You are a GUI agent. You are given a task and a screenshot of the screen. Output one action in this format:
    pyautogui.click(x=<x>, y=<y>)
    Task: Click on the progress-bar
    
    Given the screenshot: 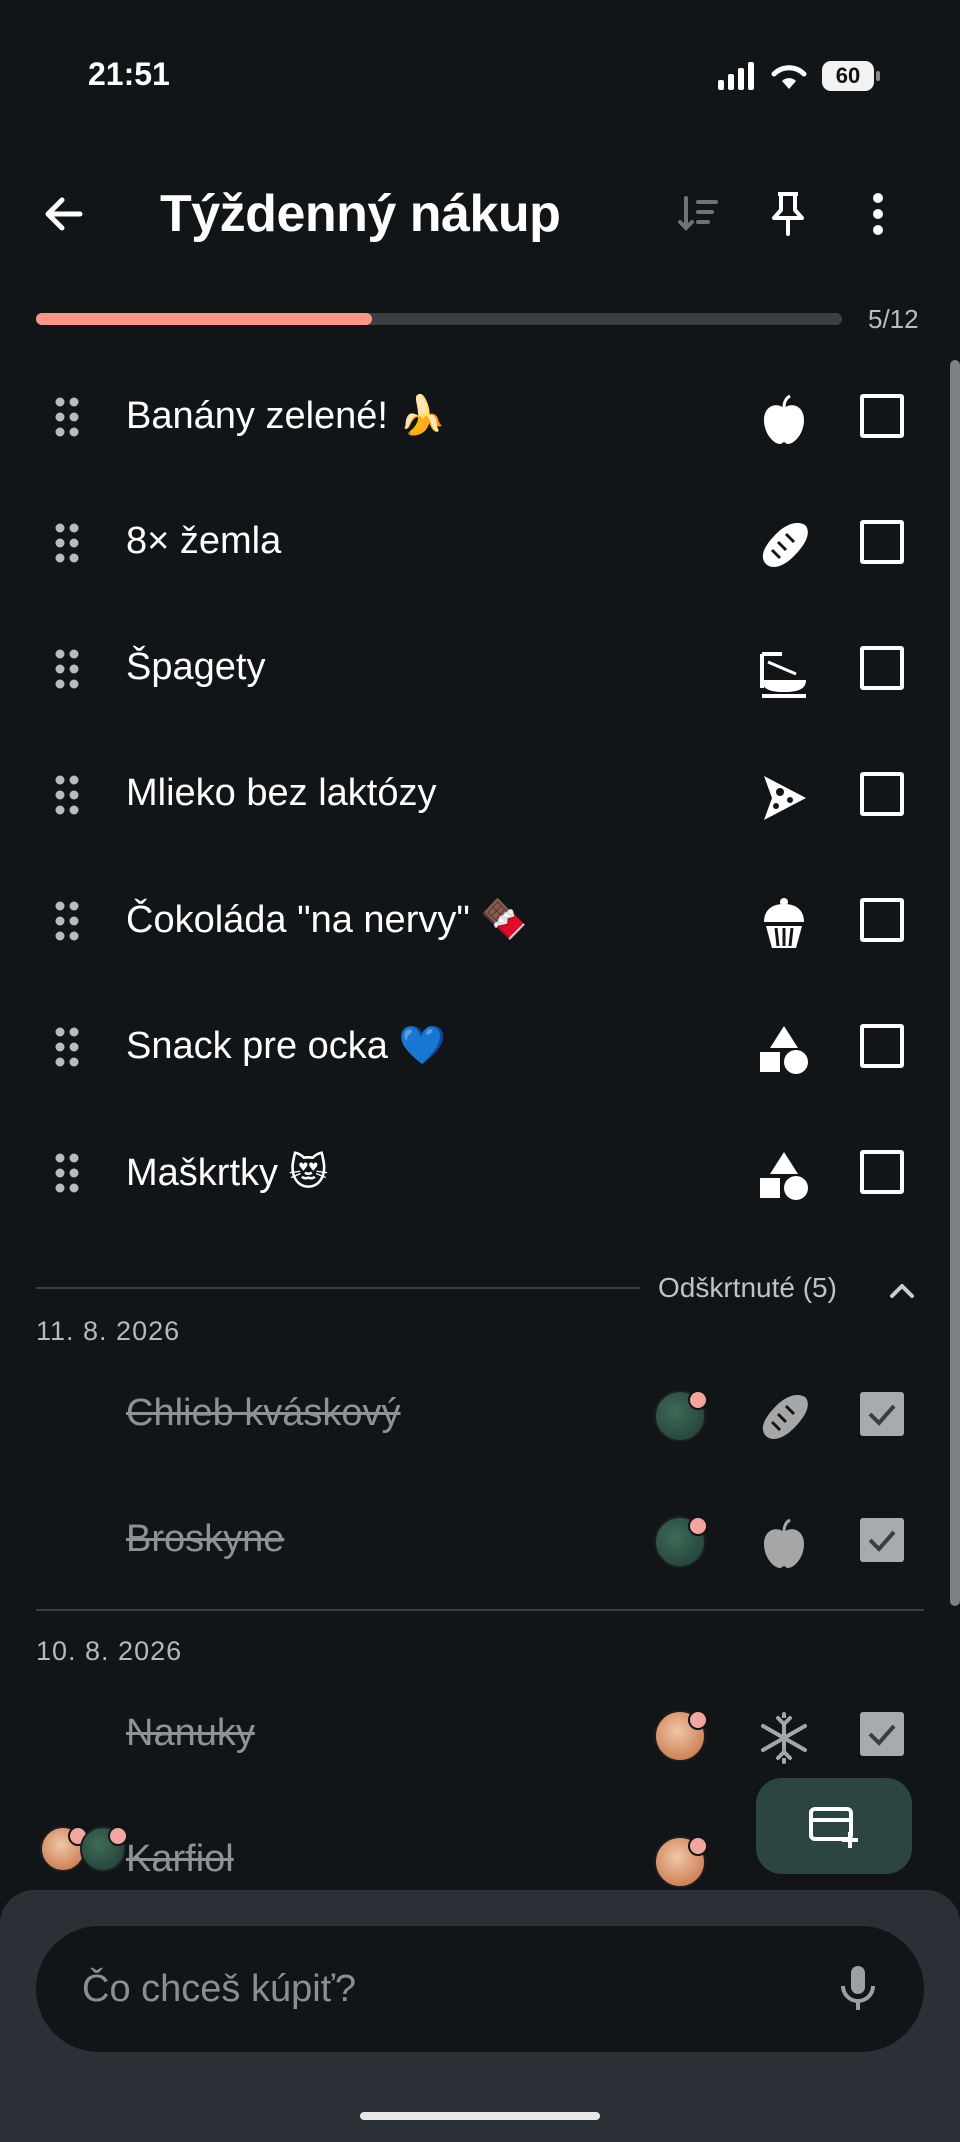 What is the action you would take?
    pyautogui.click(x=439, y=319)
    